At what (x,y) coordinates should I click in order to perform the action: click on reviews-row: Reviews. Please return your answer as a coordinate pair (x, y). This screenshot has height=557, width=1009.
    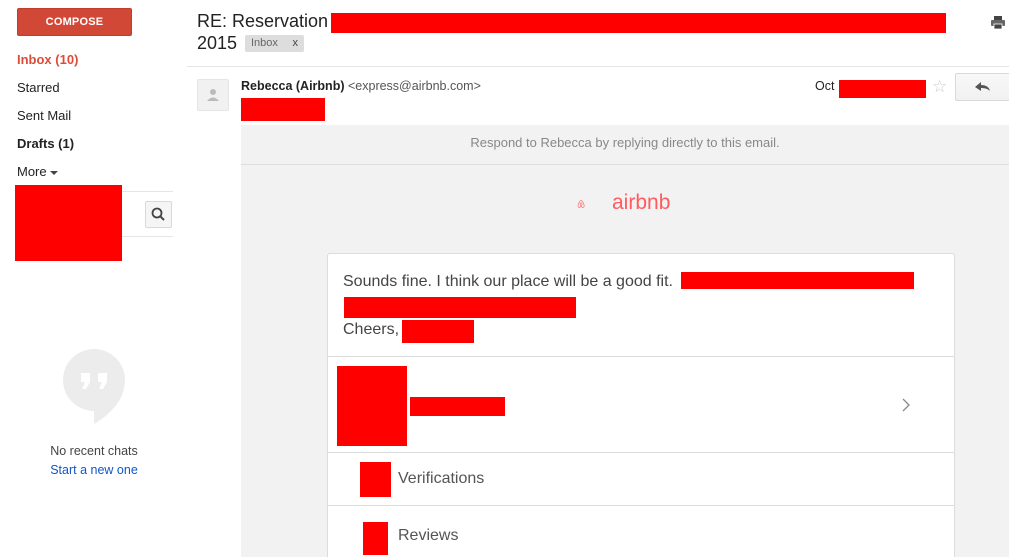
    Looking at the image, I should click on (641, 531).